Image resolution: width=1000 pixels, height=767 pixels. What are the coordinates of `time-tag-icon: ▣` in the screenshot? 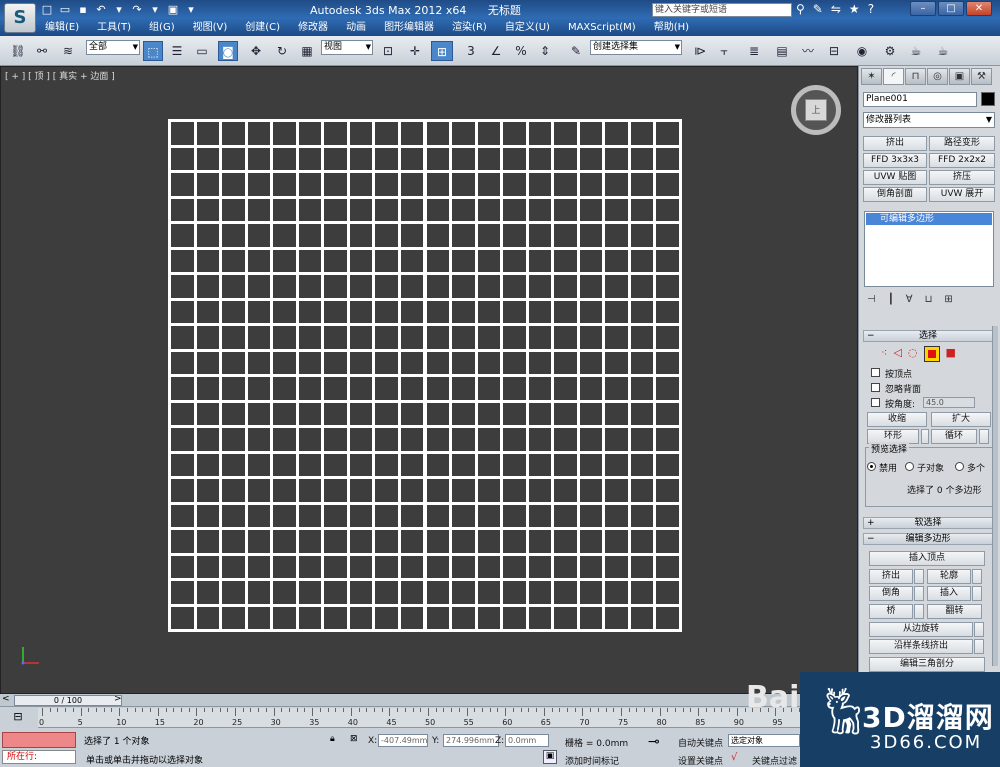 It's located at (550, 757).